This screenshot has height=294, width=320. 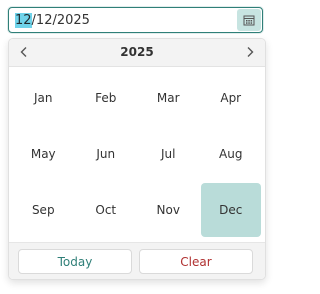 What do you see at coordinates (43, 154) in the screenshot?
I see `month-may: May` at bounding box center [43, 154].